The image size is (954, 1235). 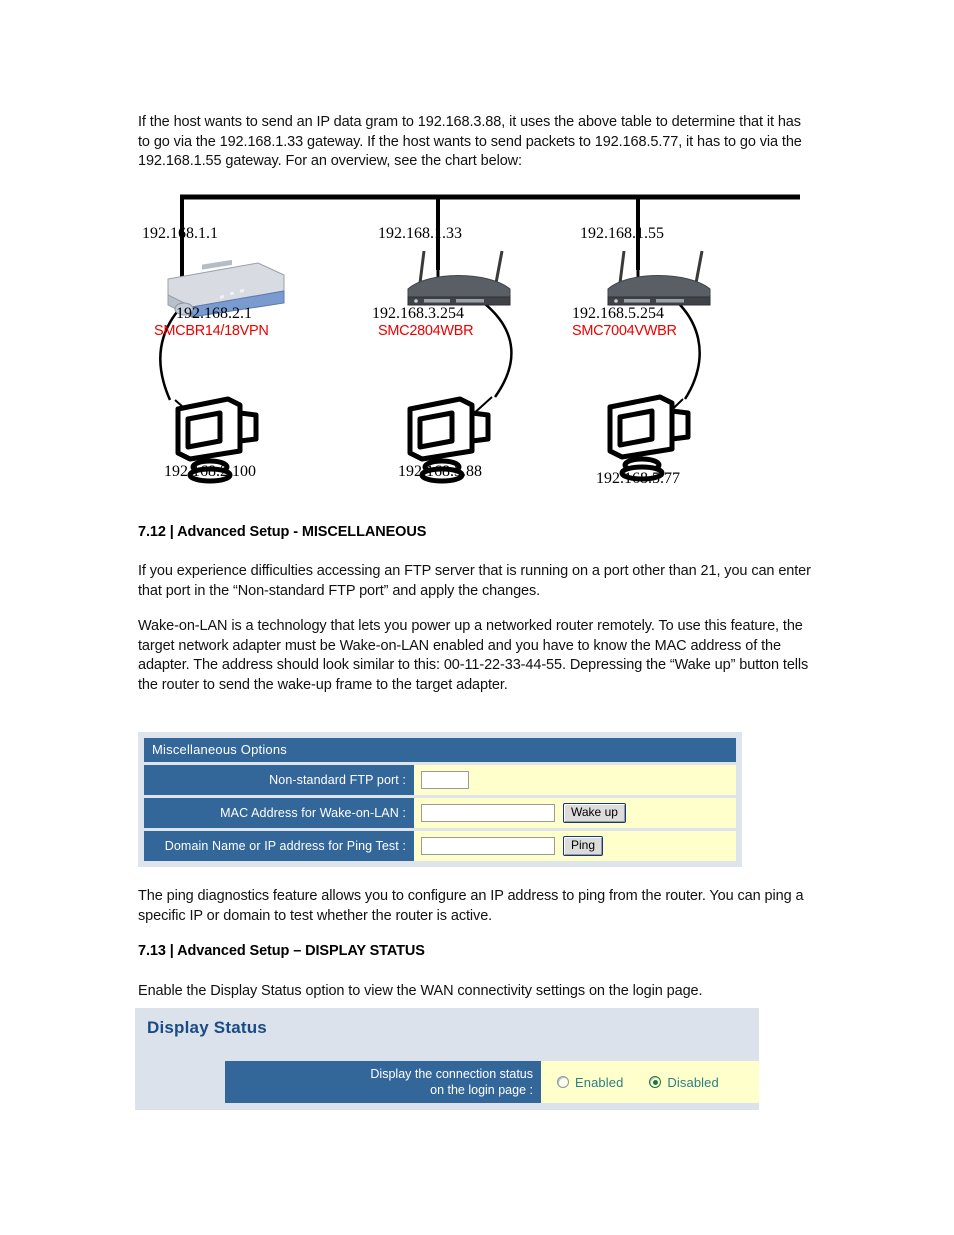 I want to click on field-ping-test: Ping, so click(x=575, y=846).